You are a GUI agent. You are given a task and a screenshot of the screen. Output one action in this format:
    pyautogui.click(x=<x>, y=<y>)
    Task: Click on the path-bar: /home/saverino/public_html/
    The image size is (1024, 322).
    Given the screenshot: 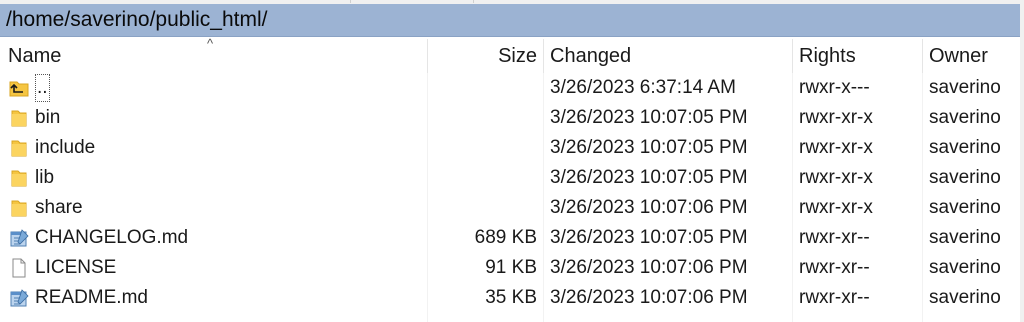 What is the action you would take?
    pyautogui.click(x=510, y=20)
    